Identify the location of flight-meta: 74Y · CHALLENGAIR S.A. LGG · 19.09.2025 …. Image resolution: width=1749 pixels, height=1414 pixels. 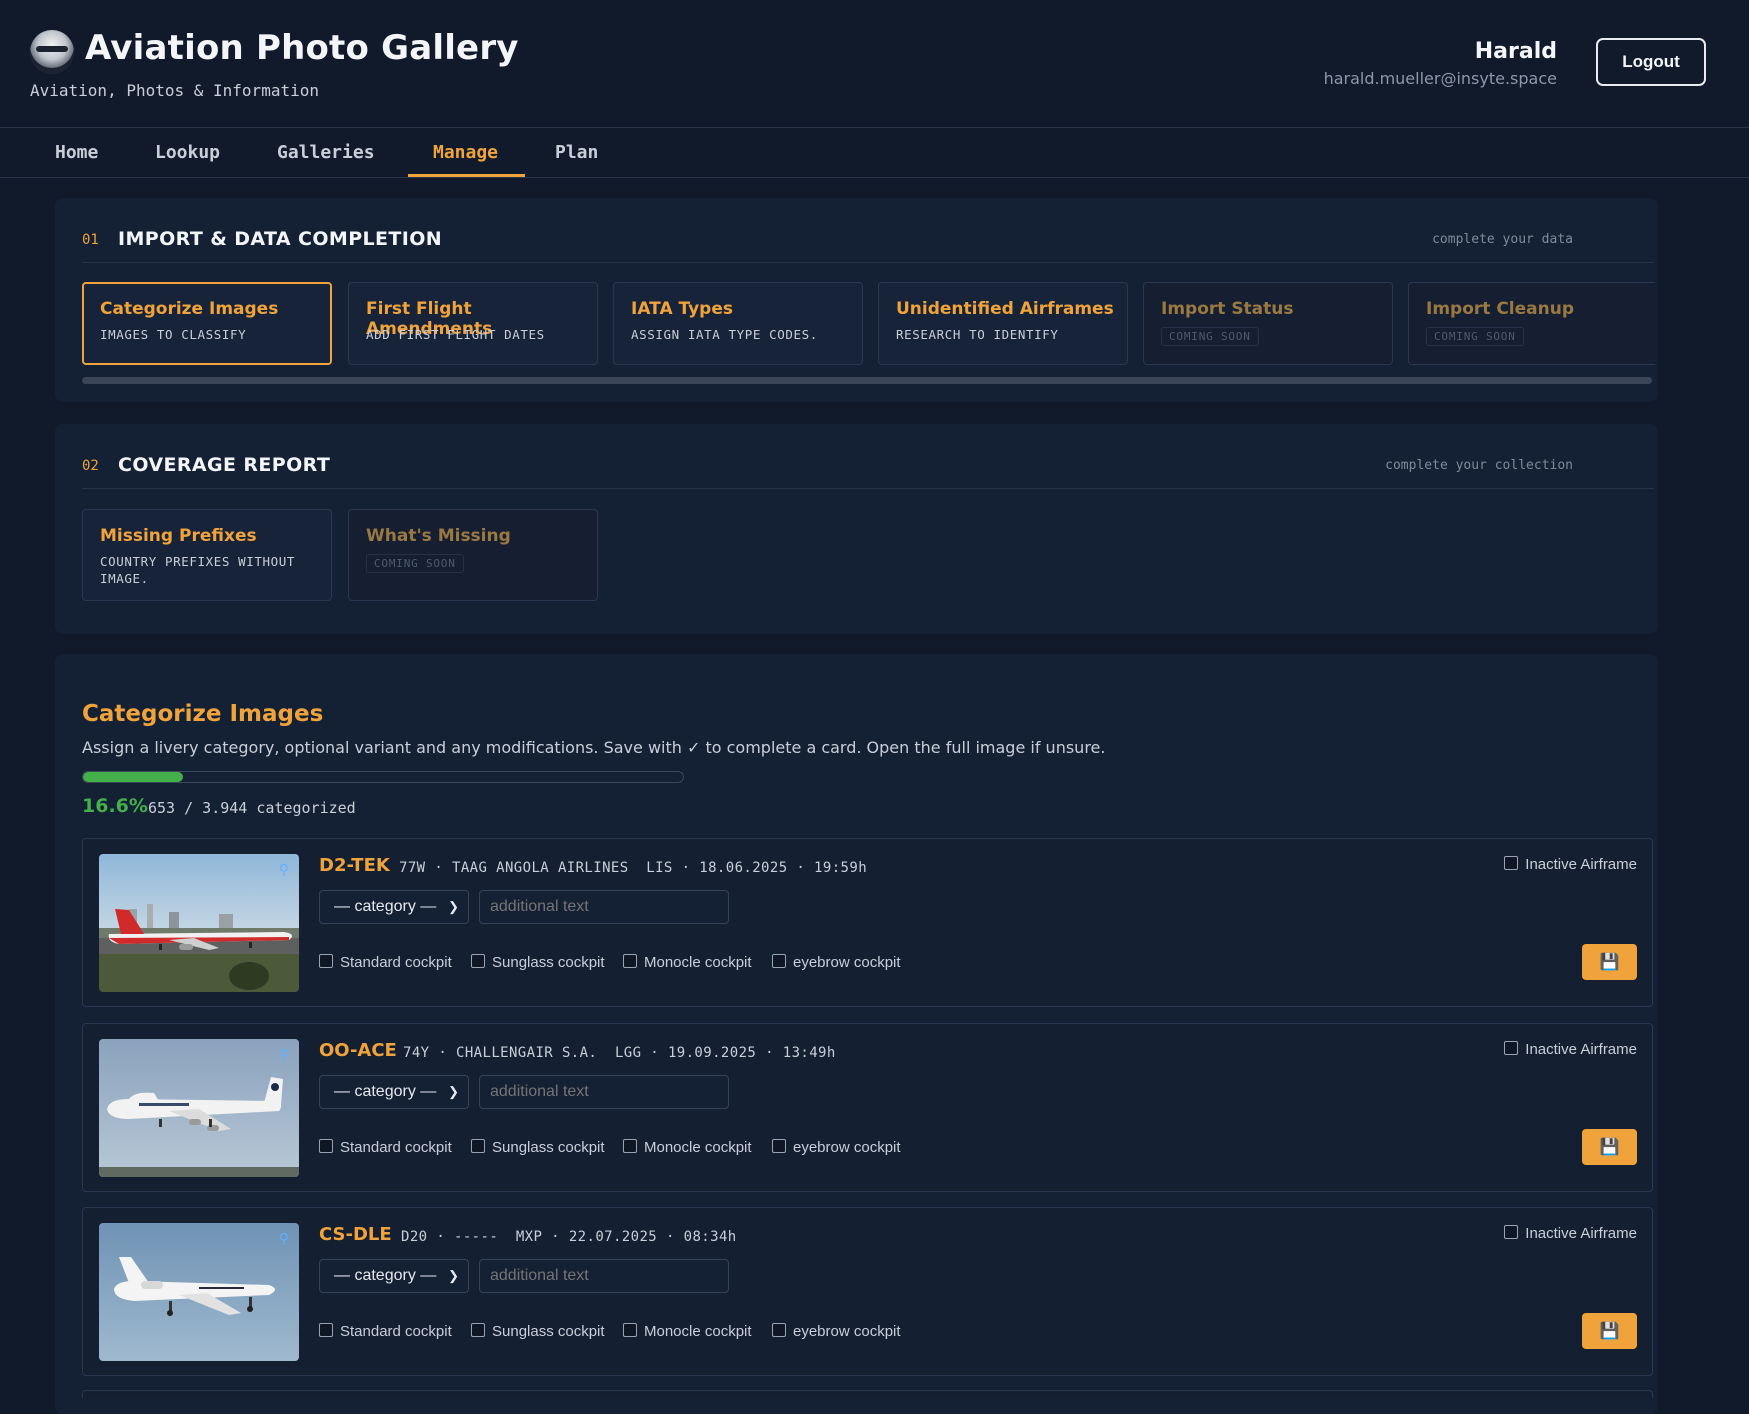
(619, 1053).